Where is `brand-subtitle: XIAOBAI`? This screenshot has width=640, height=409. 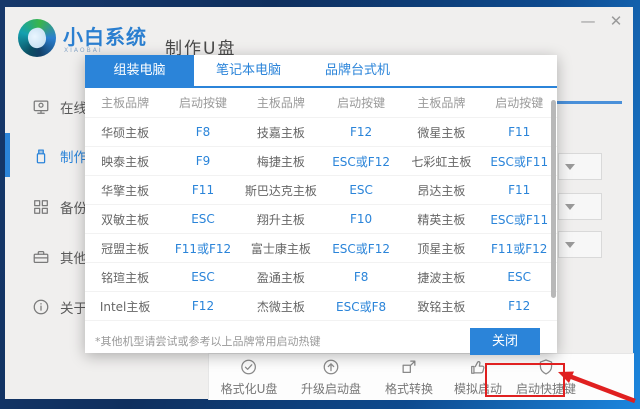
brand-subtitle: XIAOBAI is located at coordinates (83, 50).